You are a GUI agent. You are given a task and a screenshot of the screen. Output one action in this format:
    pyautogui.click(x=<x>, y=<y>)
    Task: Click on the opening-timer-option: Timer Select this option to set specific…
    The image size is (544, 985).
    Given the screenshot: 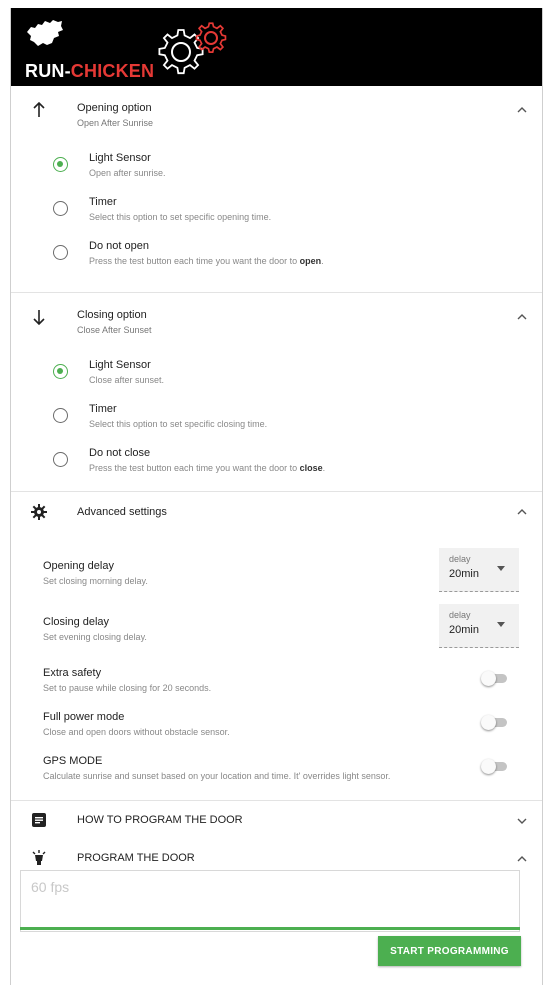 What is the action you would take?
    pyautogui.click(x=276, y=212)
    